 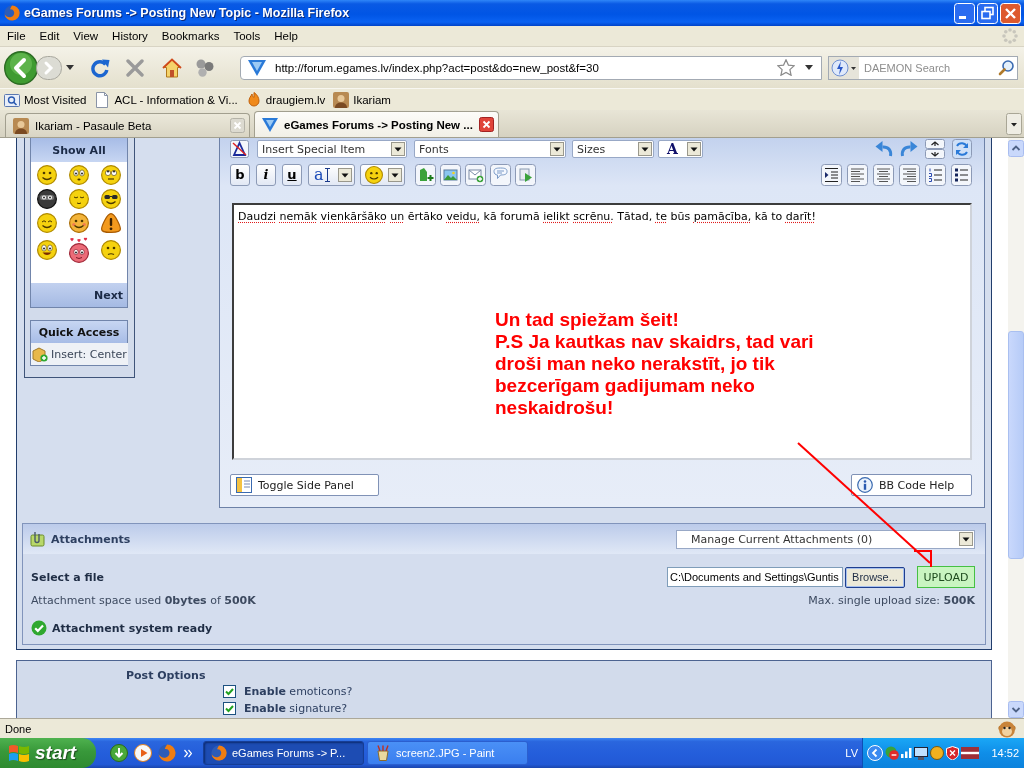 I want to click on font-color-button: A, so click(x=680, y=149).